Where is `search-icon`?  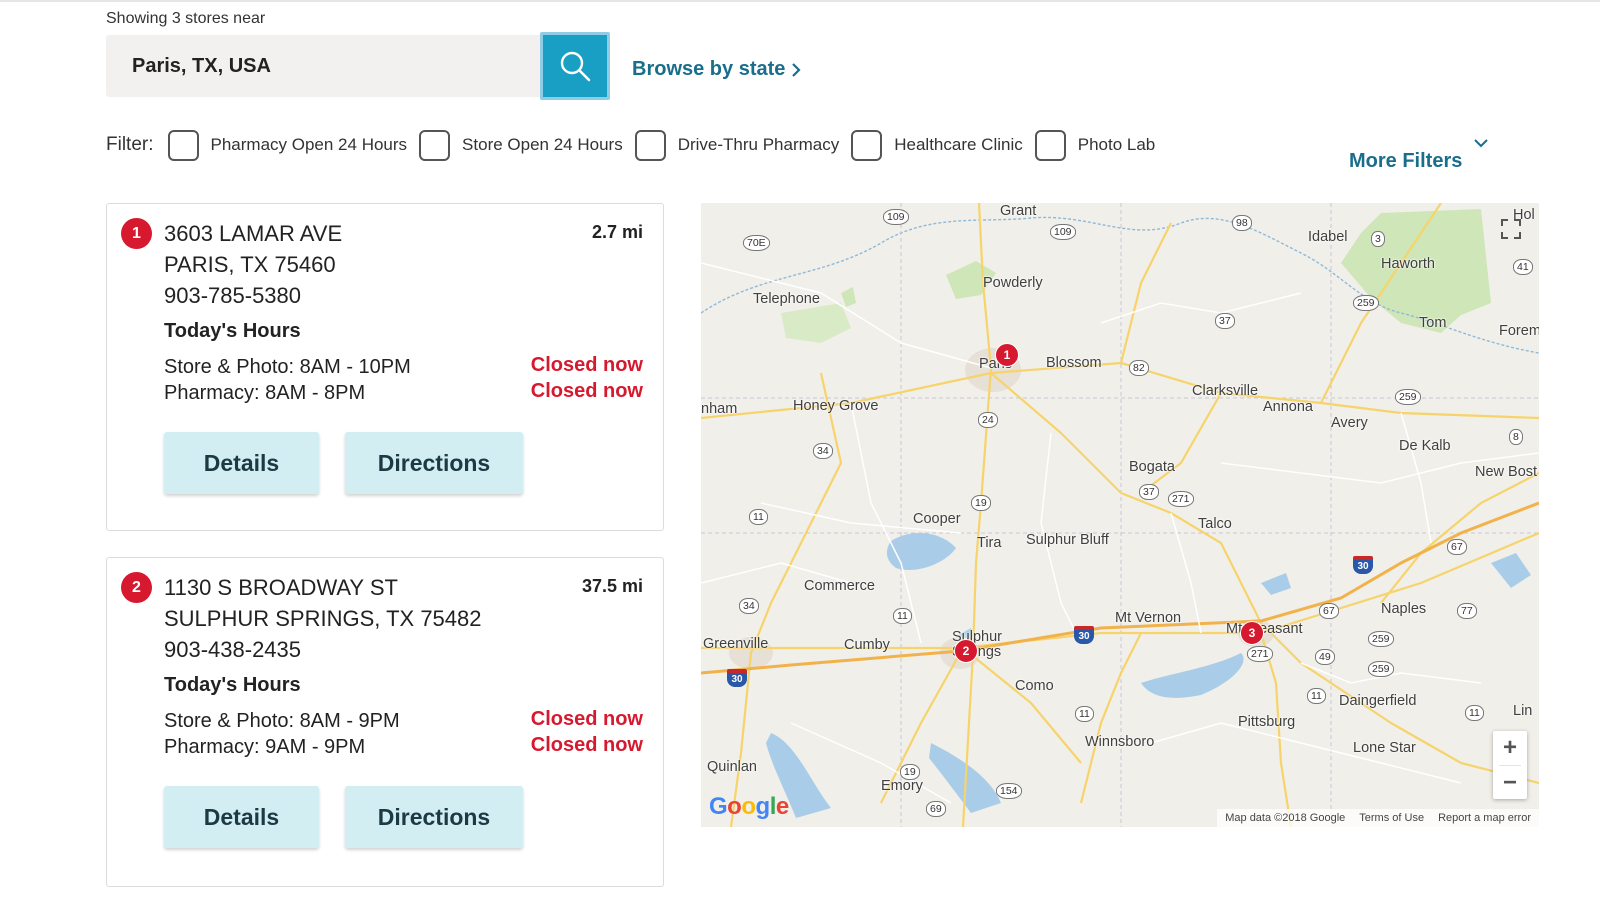 search-icon is located at coordinates (575, 66).